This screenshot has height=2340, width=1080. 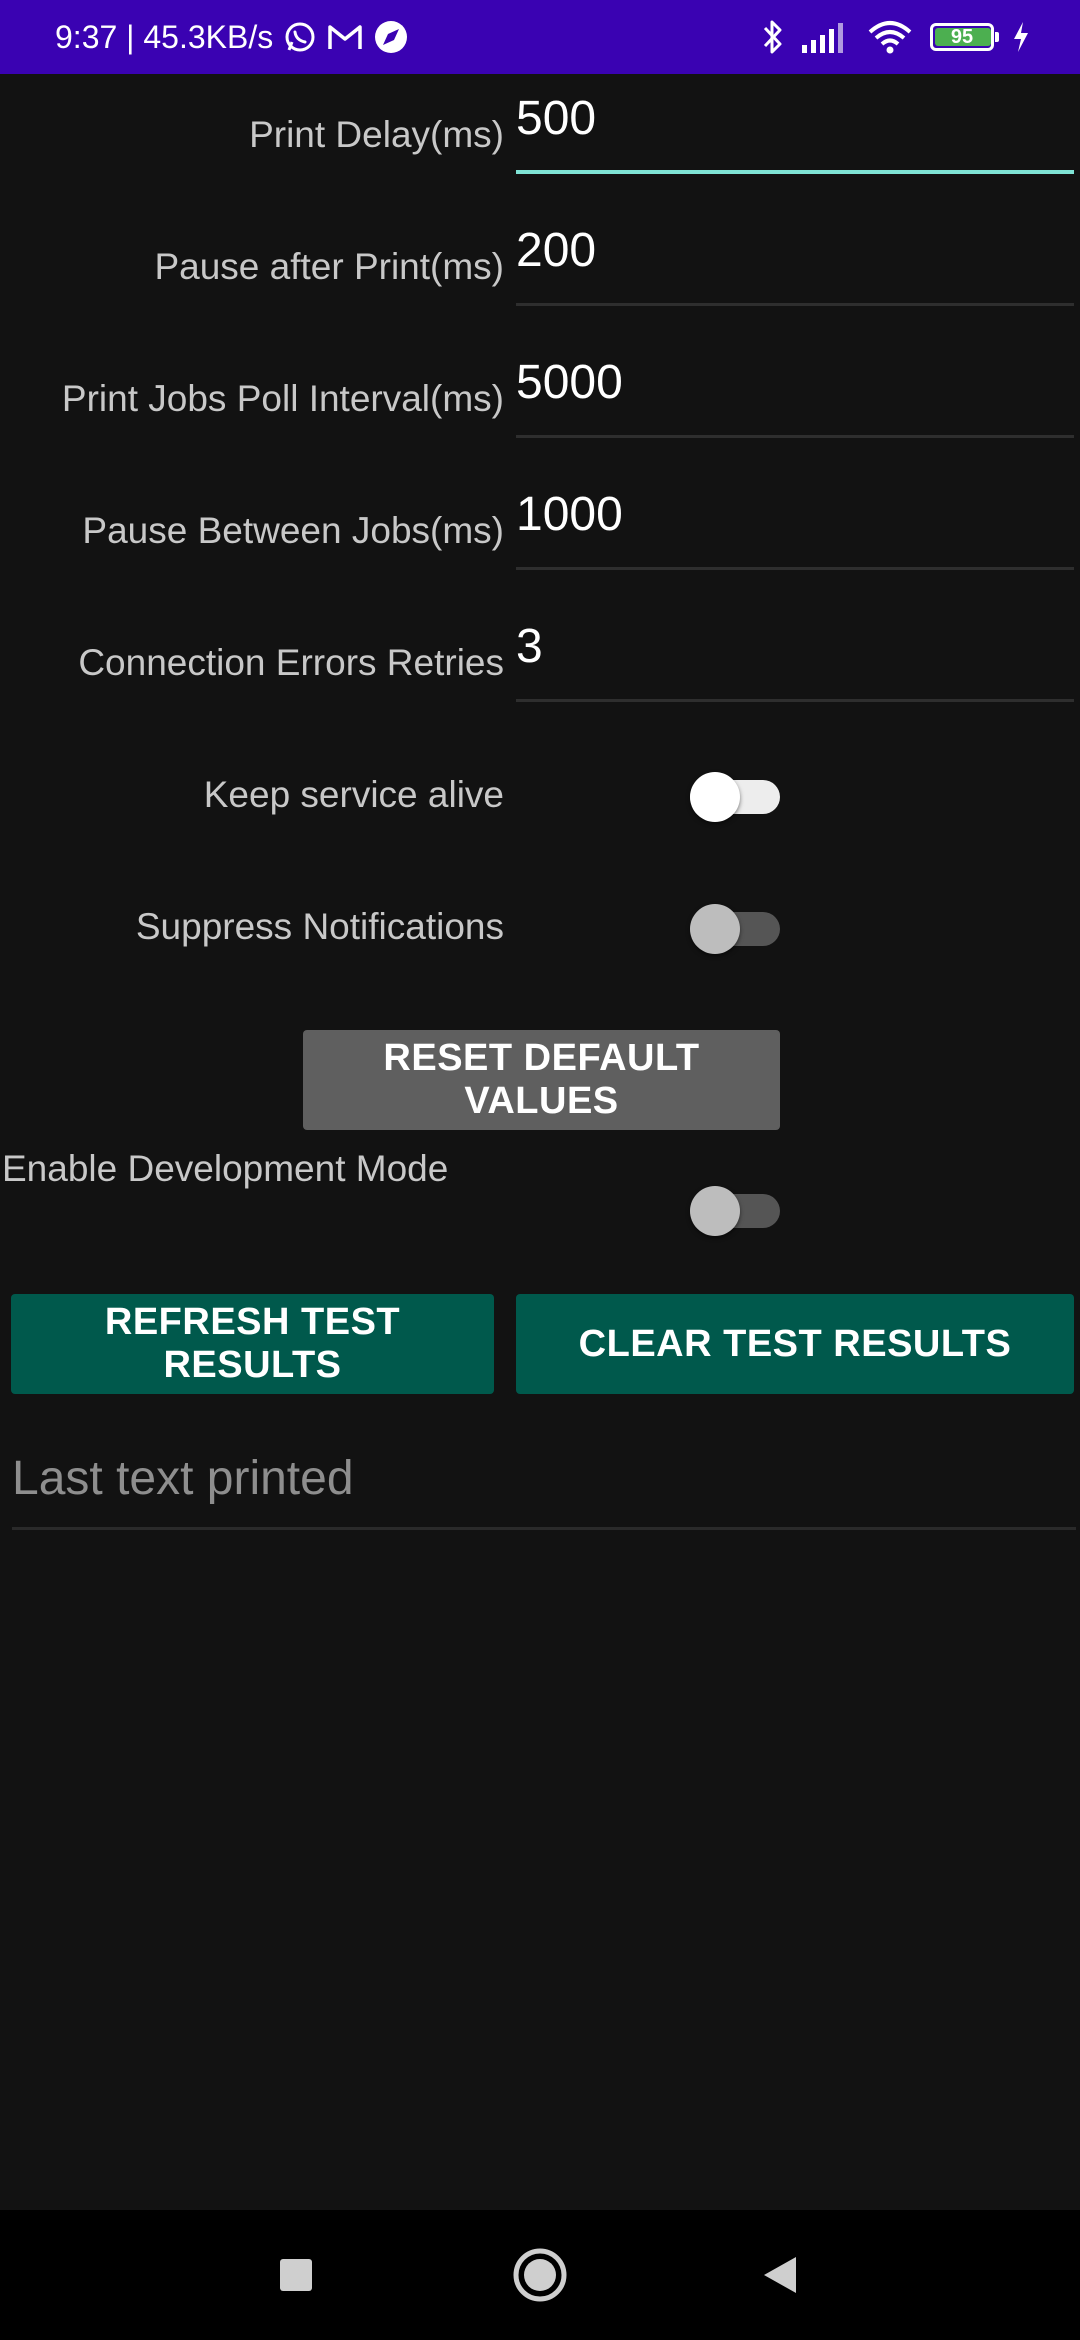 I want to click on poll-interval-input, so click(x=795, y=386).